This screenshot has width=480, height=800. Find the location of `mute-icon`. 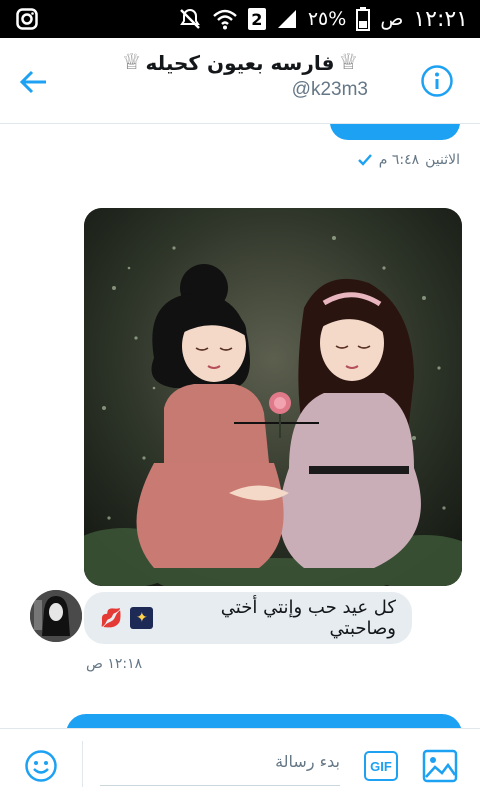

mute-icon is located at coordinates (190, 19).